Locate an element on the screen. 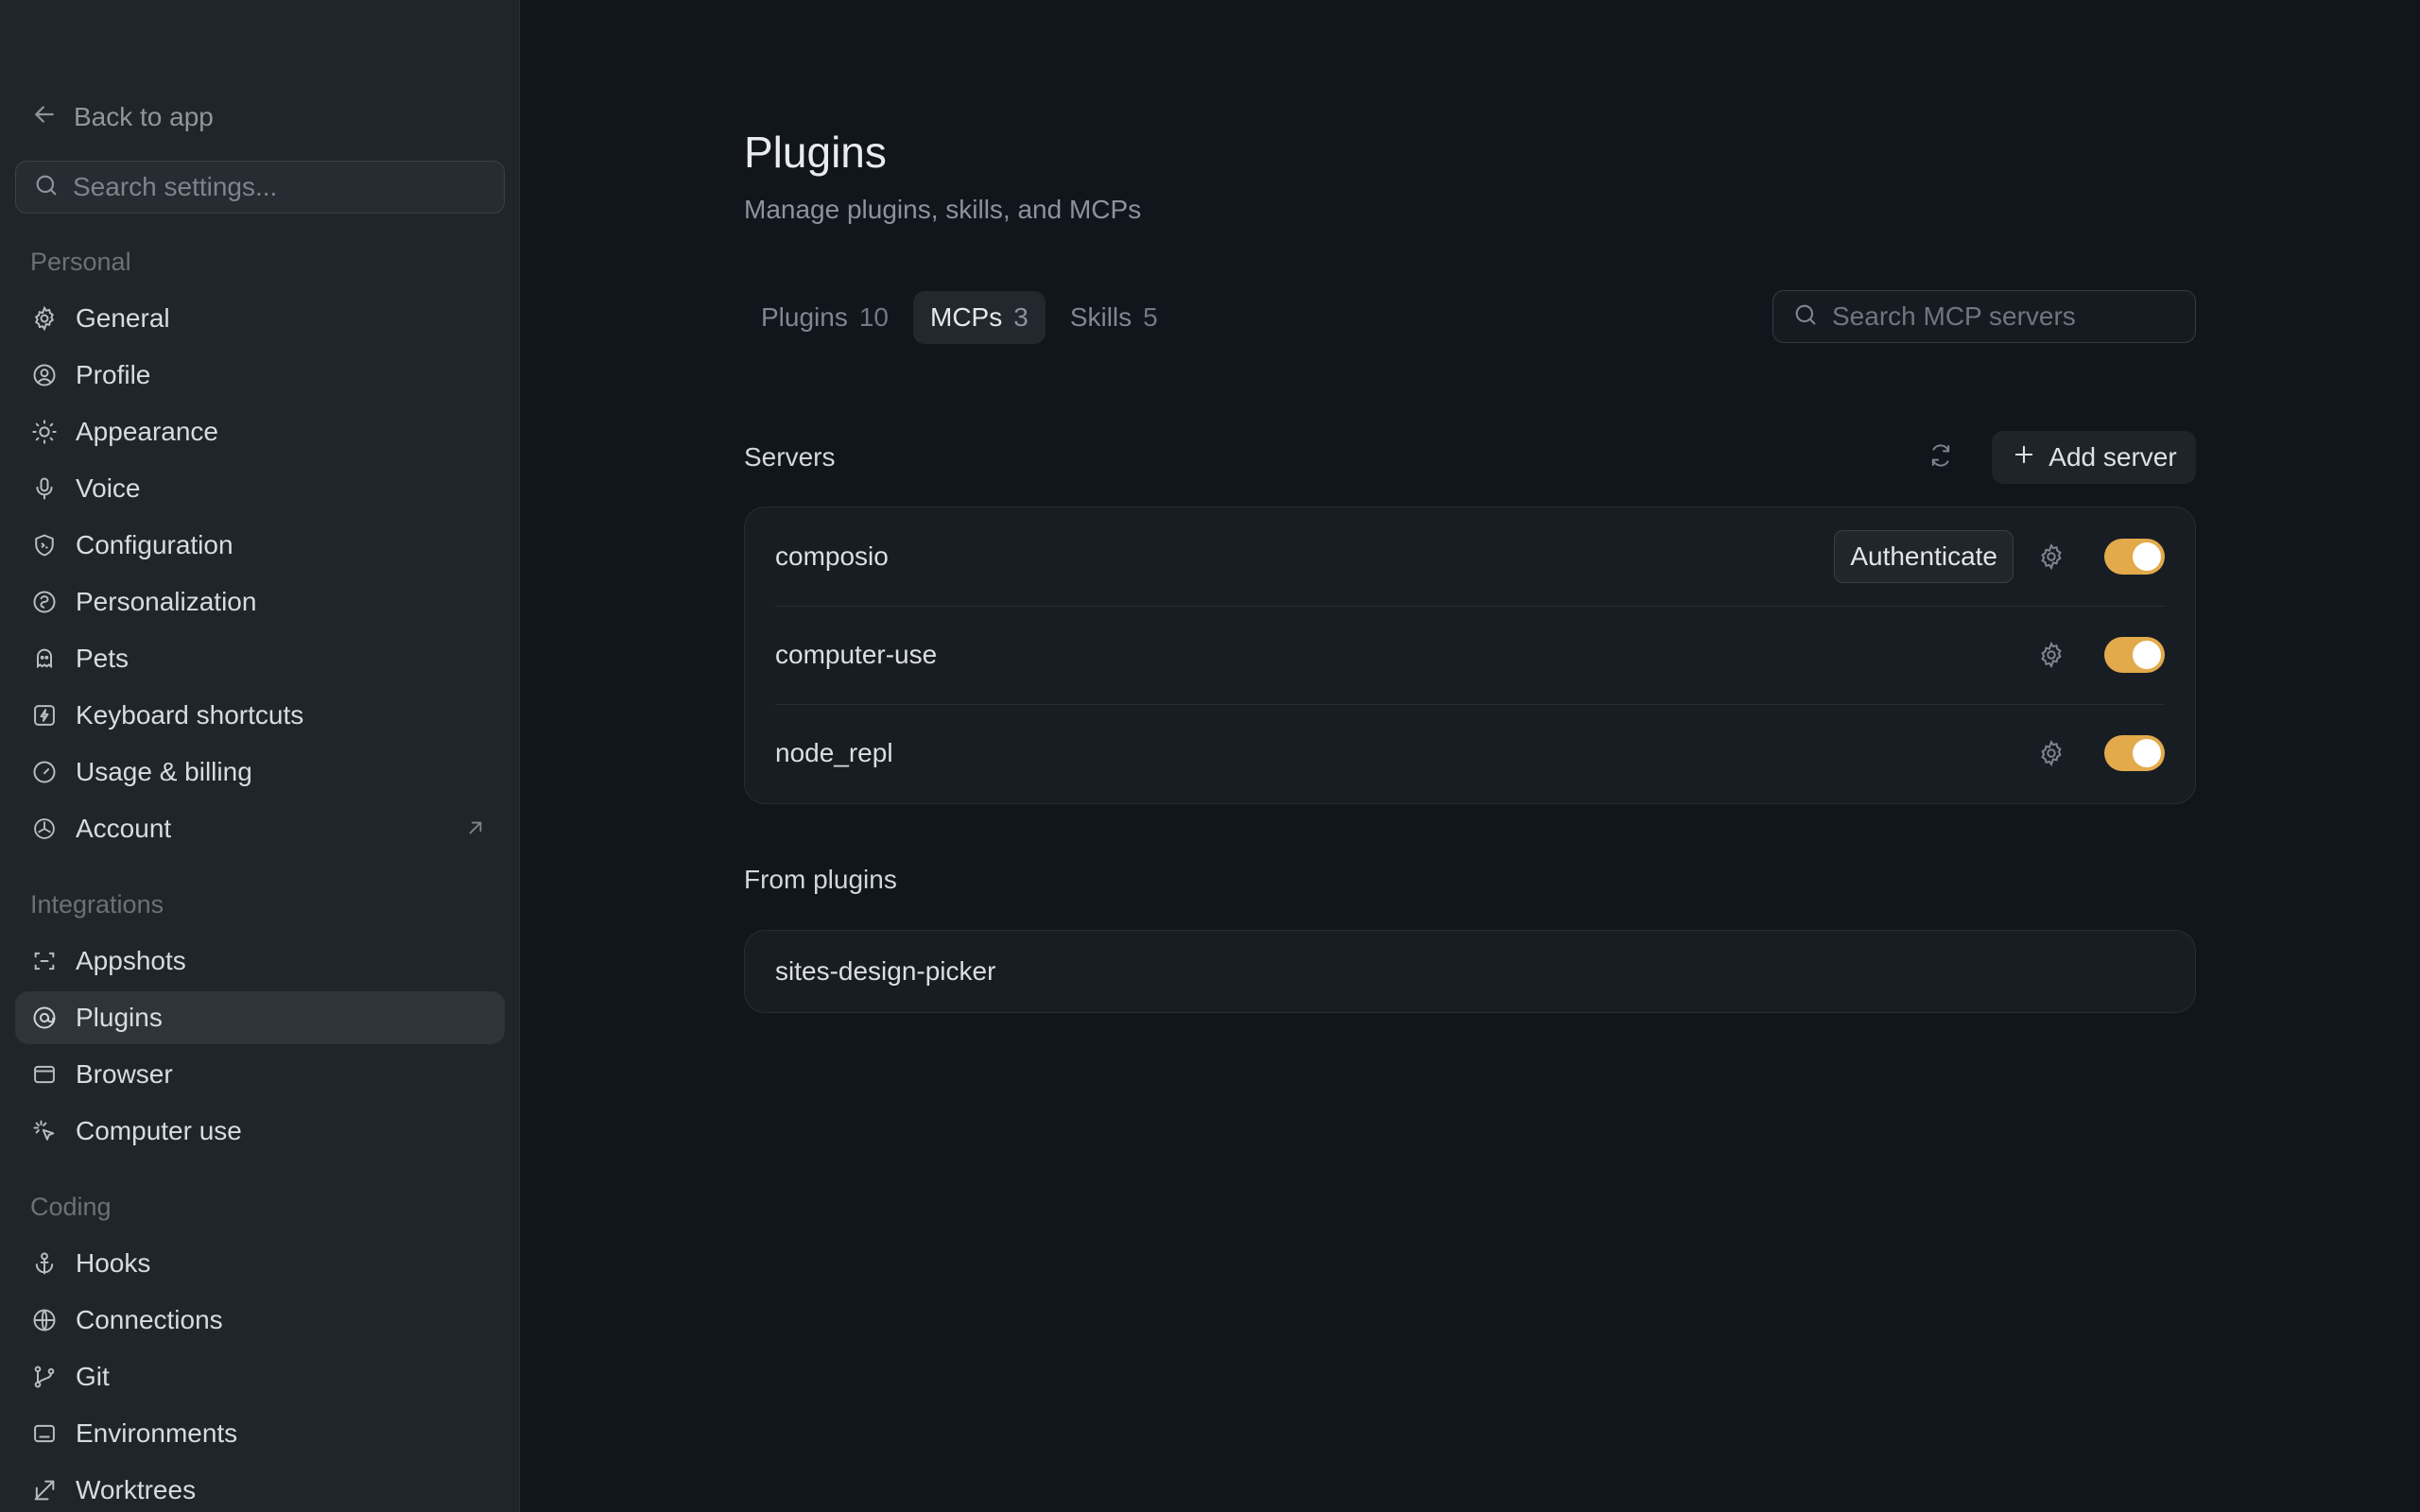 This screenshot has height=1512, width=2420. server-row-composio: composio Authenticate is located at coordinates (1470, 556).